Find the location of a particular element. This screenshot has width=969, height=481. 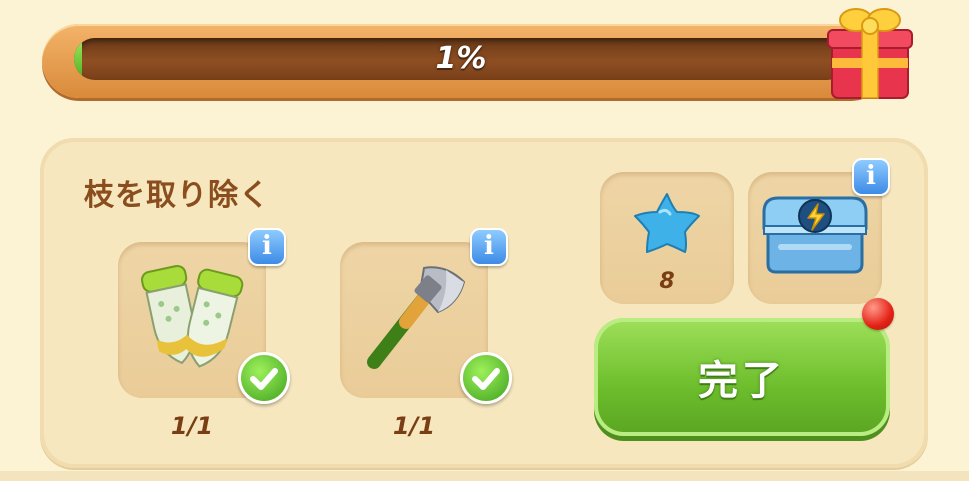

gift-box-icon is located at coordinates (870, 54).